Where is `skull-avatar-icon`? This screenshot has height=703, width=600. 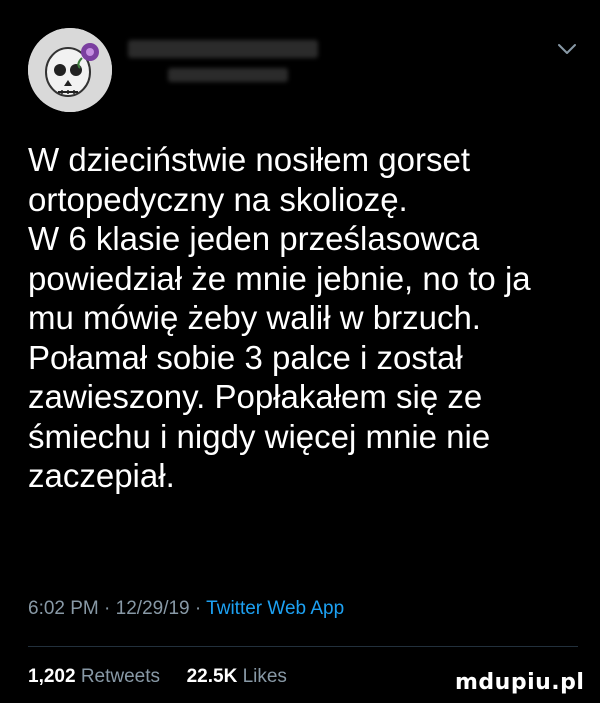
skull-avatar-icon is located at coordinates (70, 70).